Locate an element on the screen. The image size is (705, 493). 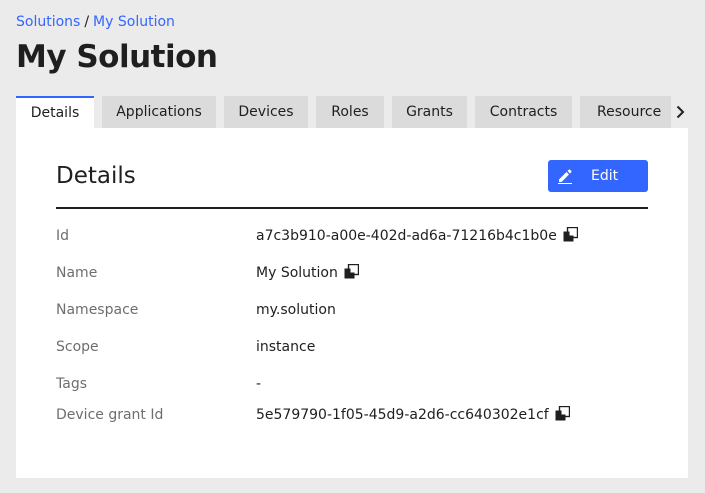
section-divider is located at coordinates (352, 208).